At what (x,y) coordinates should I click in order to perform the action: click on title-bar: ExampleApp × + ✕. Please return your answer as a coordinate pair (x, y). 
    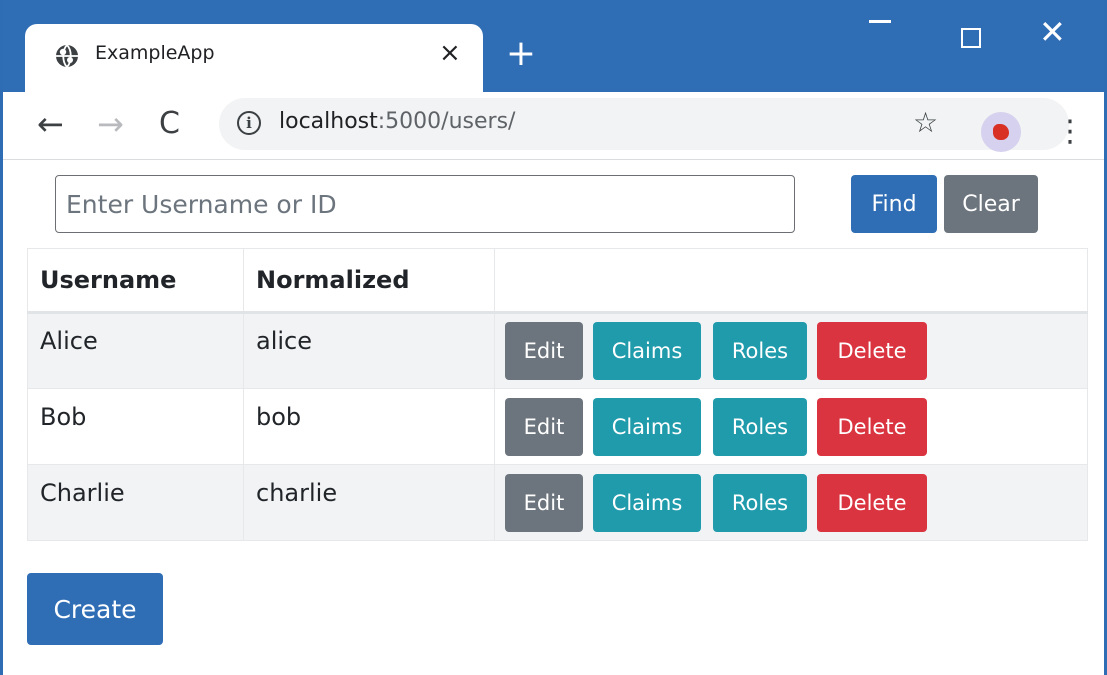
    Looking at the image, I should click on (553, 46).